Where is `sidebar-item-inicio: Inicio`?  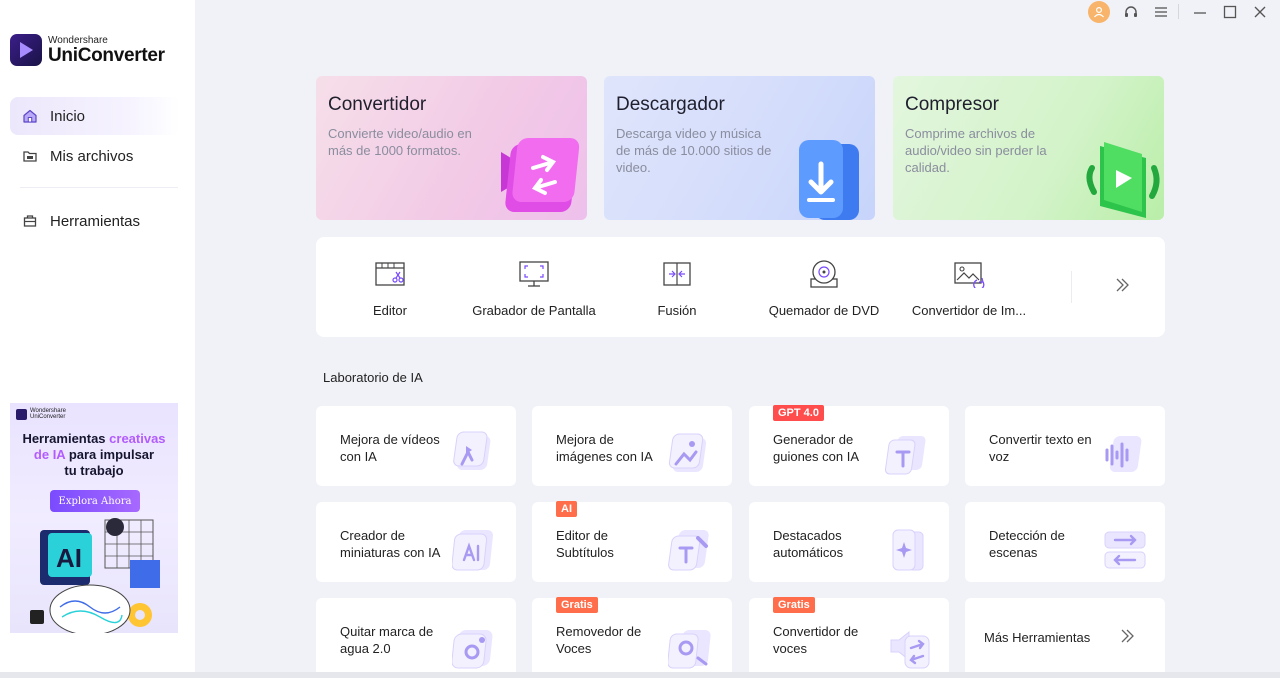 sidebar-item-inicio: Inicio is located at coordinates (95, 116).